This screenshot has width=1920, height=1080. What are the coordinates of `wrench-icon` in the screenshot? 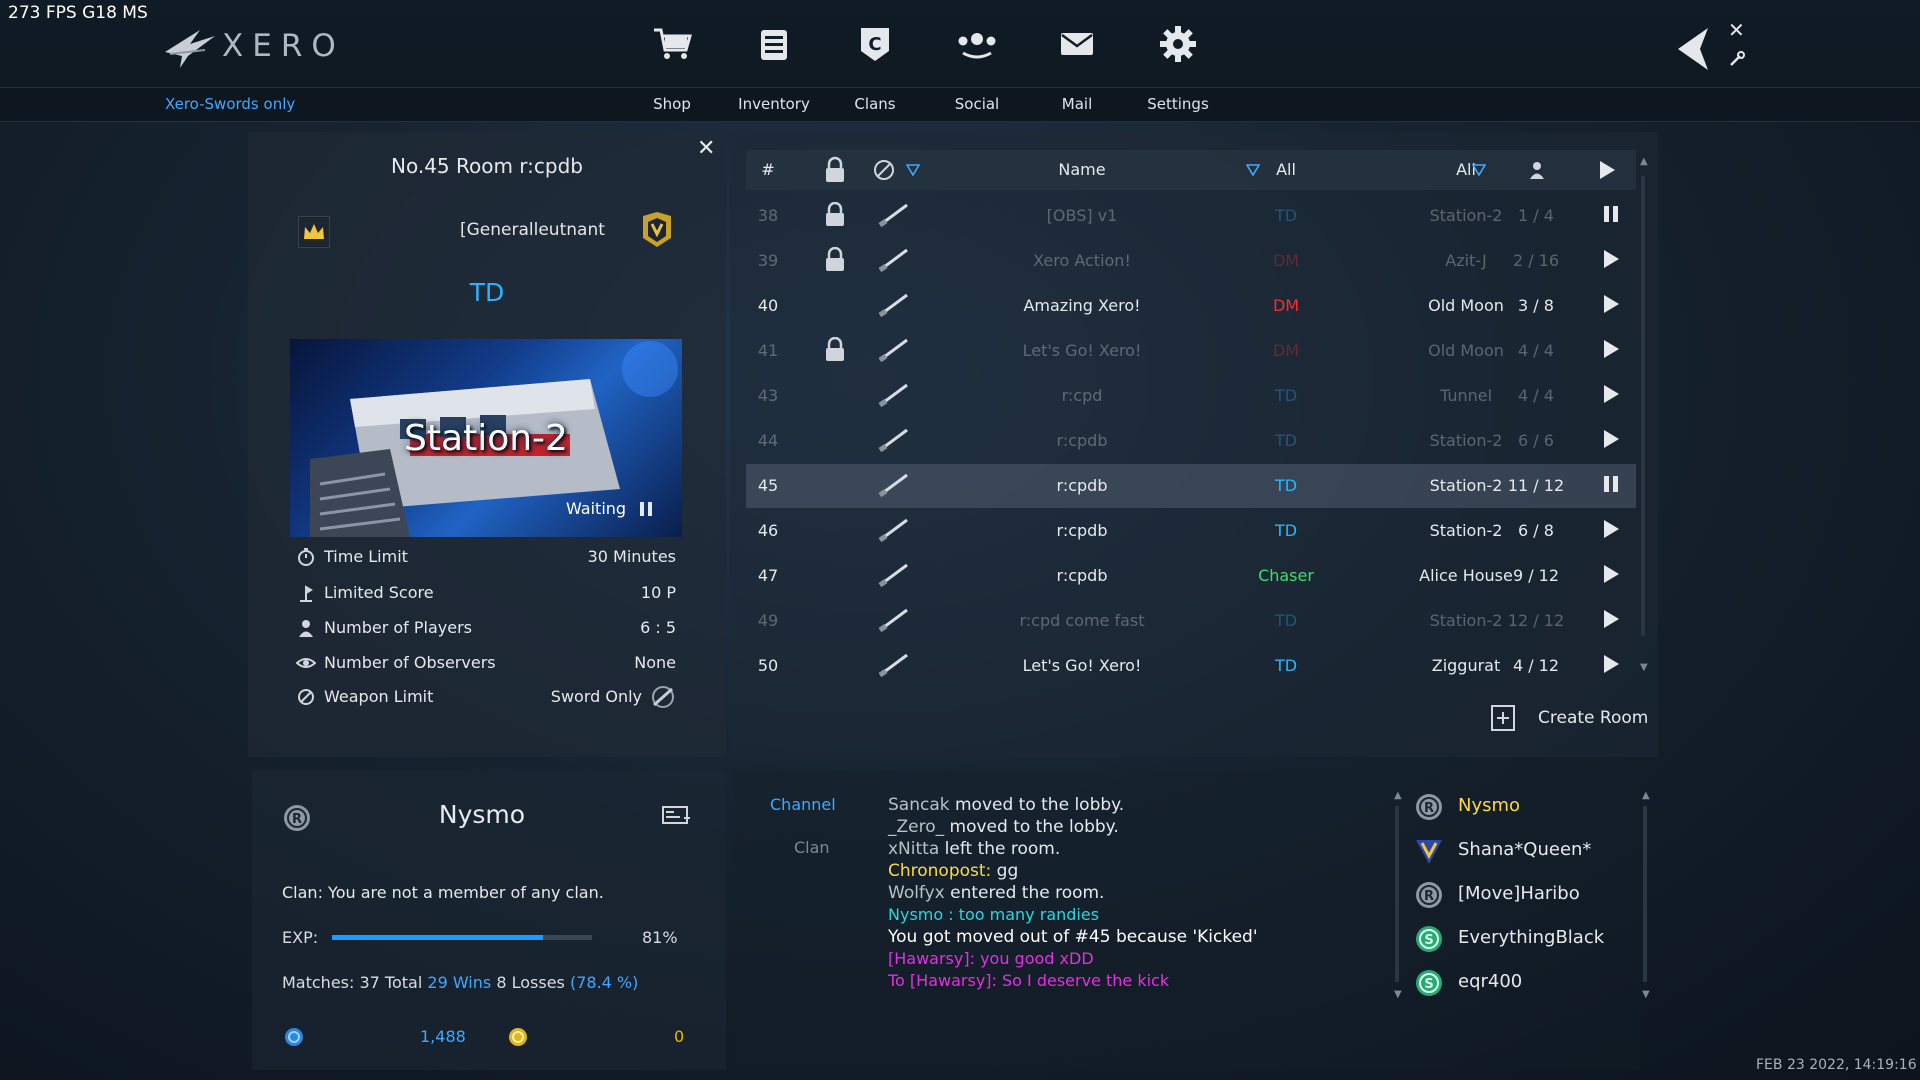 It's located at (1737, 59).